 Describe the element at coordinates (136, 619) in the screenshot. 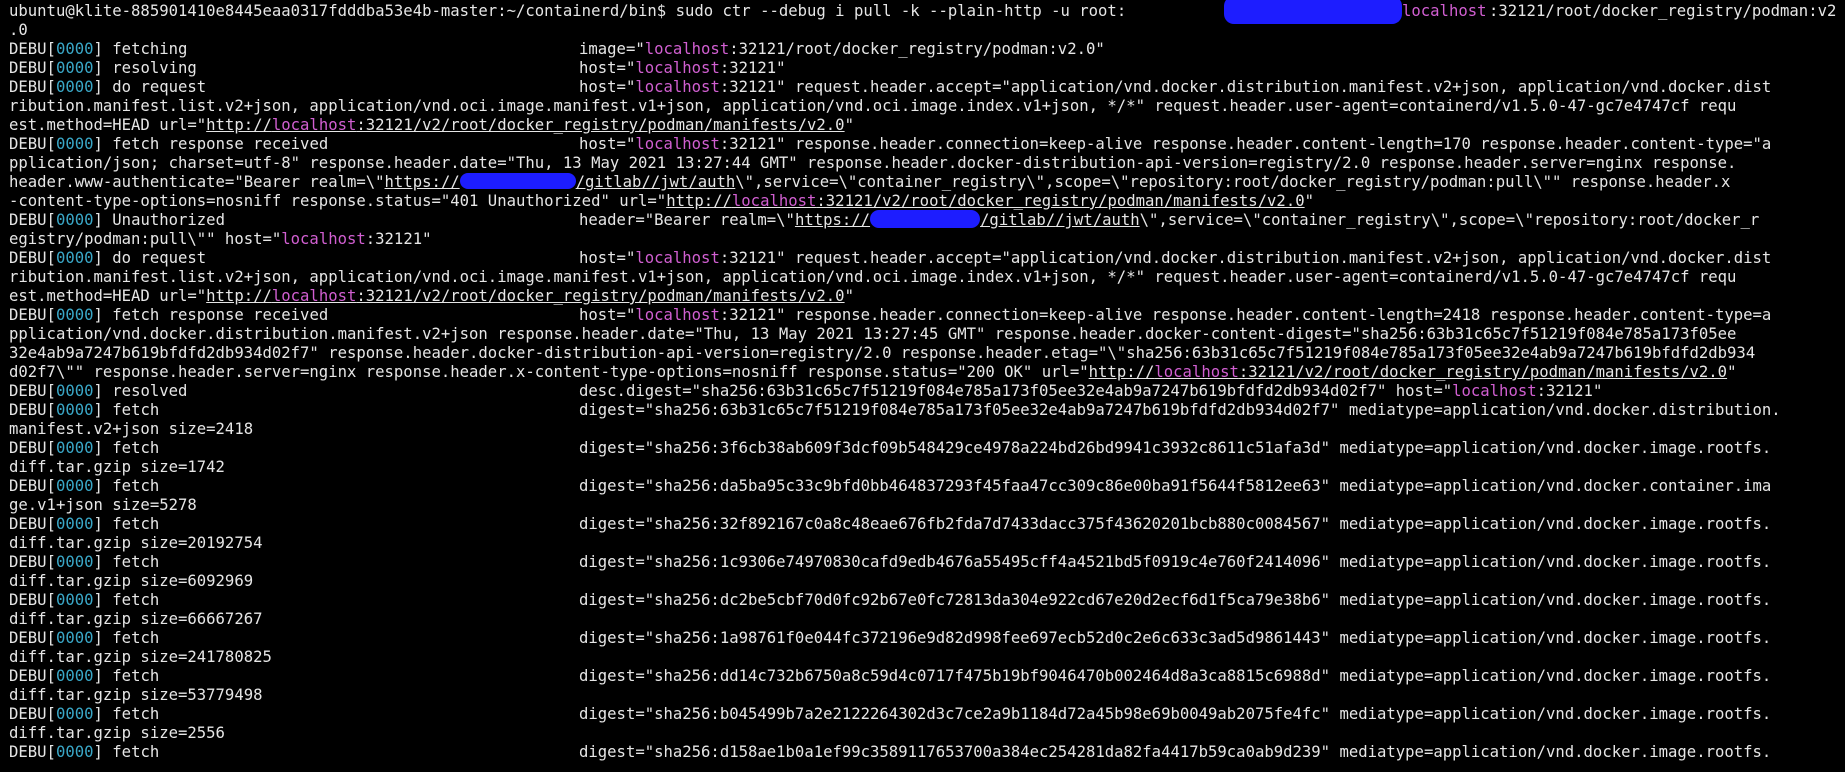

I see `field-text: diff.tar.gzip size=66667267` at that location.